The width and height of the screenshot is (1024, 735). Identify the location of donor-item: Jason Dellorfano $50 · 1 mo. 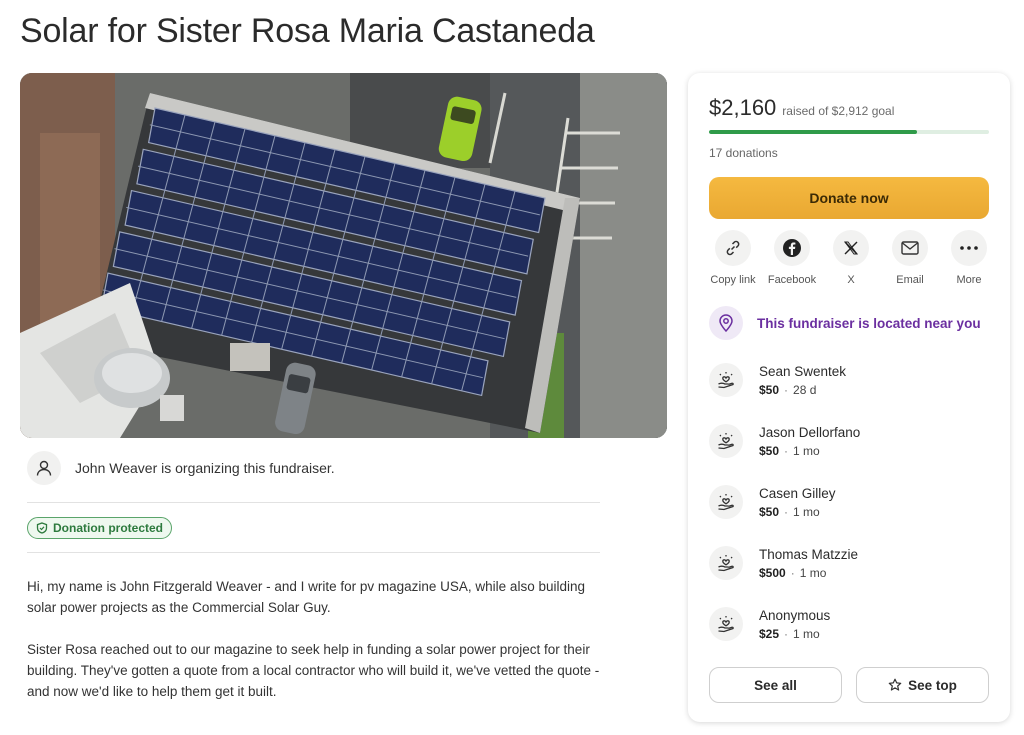
(784, 441).